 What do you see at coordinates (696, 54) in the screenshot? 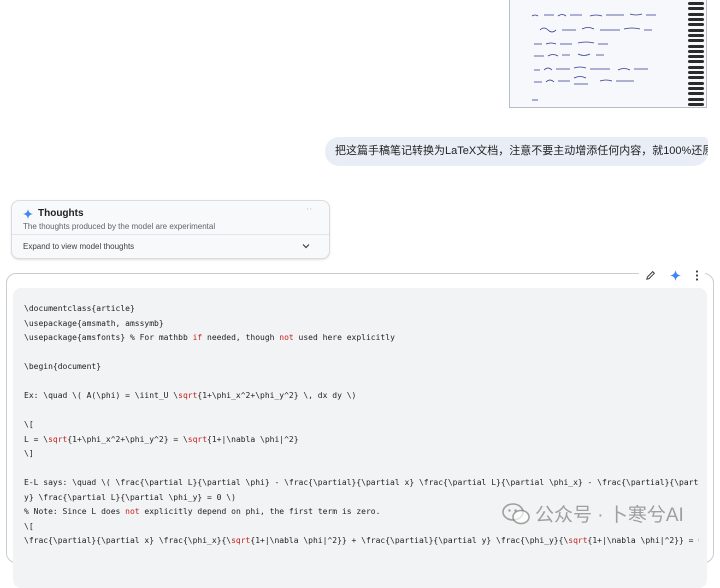
I see `notebook-spiral` at bounding box center [696, 54].